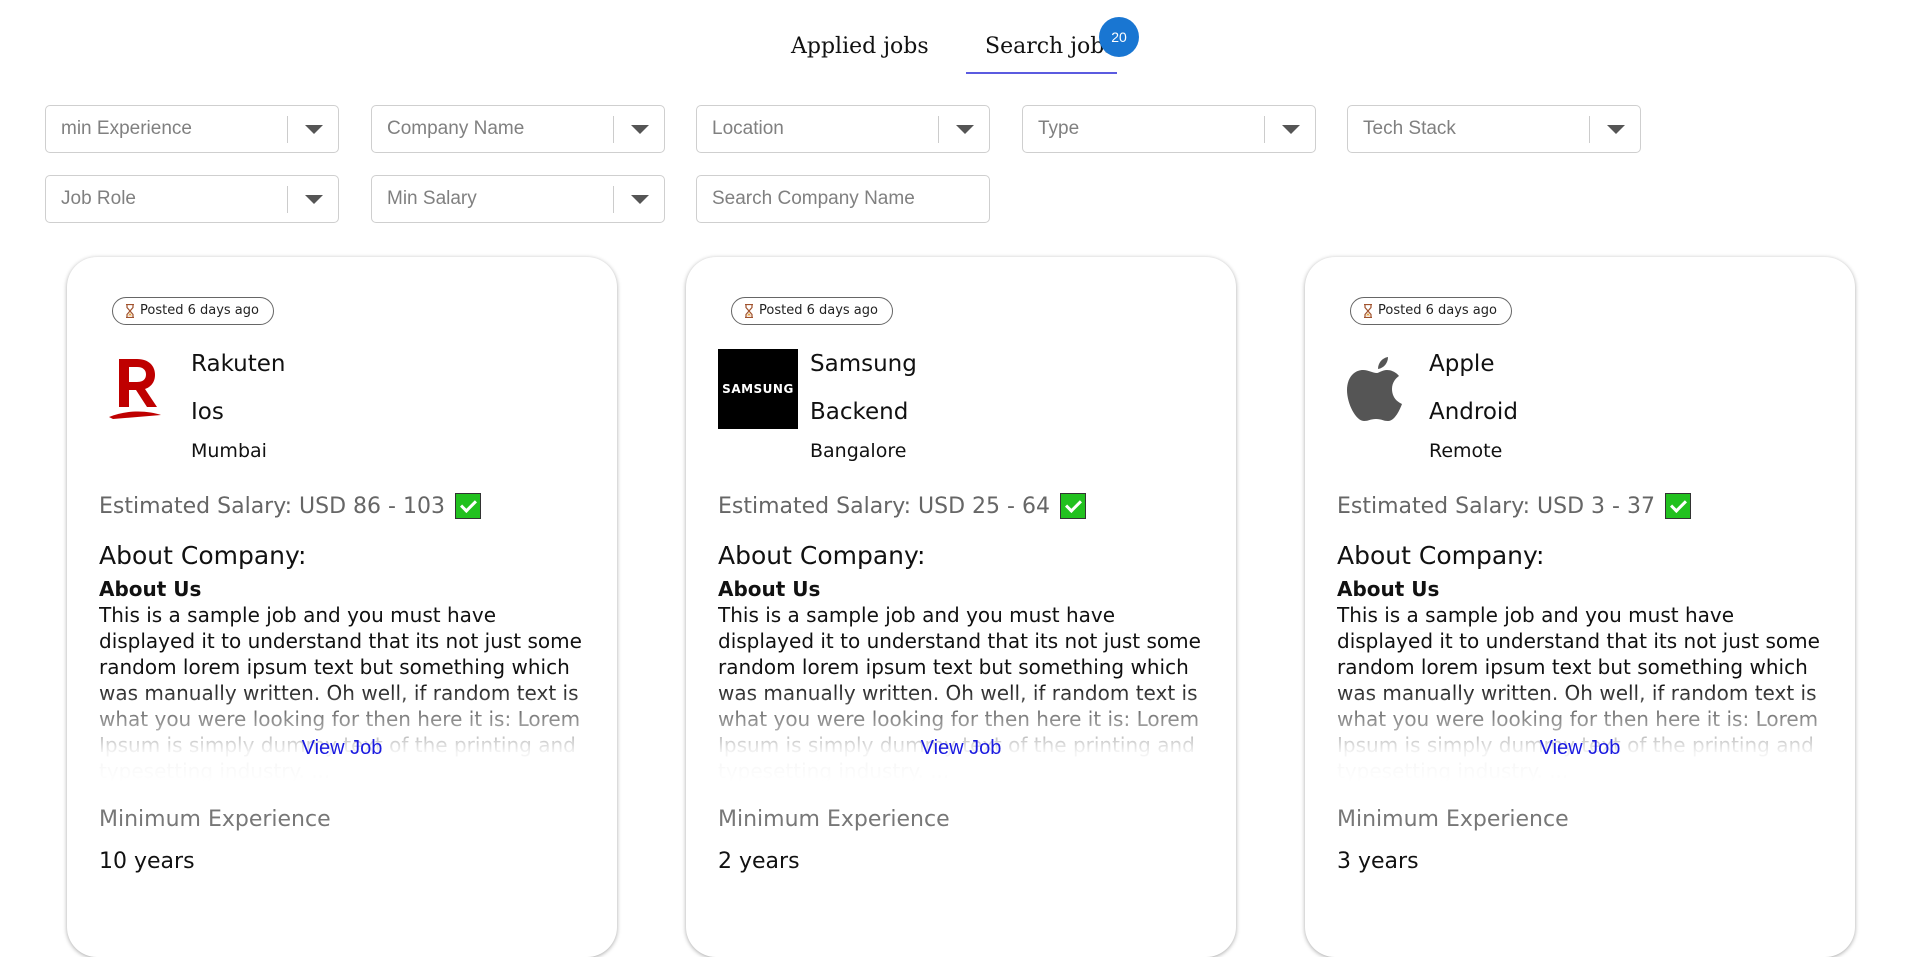  I want to click on job-role: Android, so click(1473, 412).